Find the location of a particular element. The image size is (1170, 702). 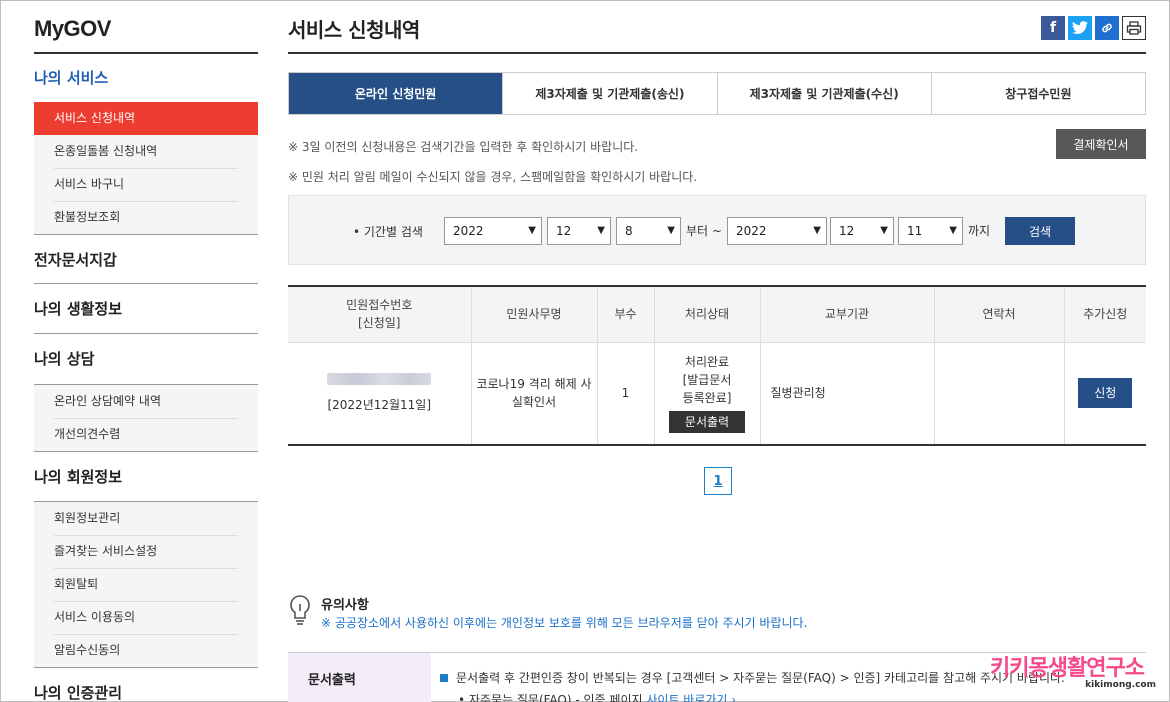

watermark-text: 키키몽생활연구소 is located at coordinates (1067, 668).